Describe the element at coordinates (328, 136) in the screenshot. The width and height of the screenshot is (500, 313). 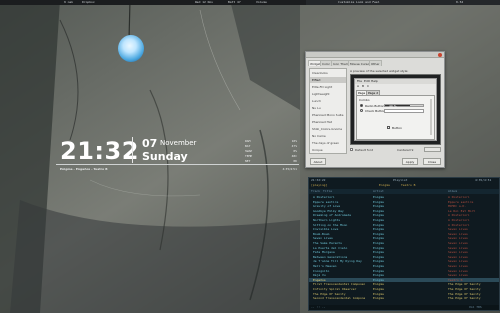
I see `list-item: No Came` at that location.